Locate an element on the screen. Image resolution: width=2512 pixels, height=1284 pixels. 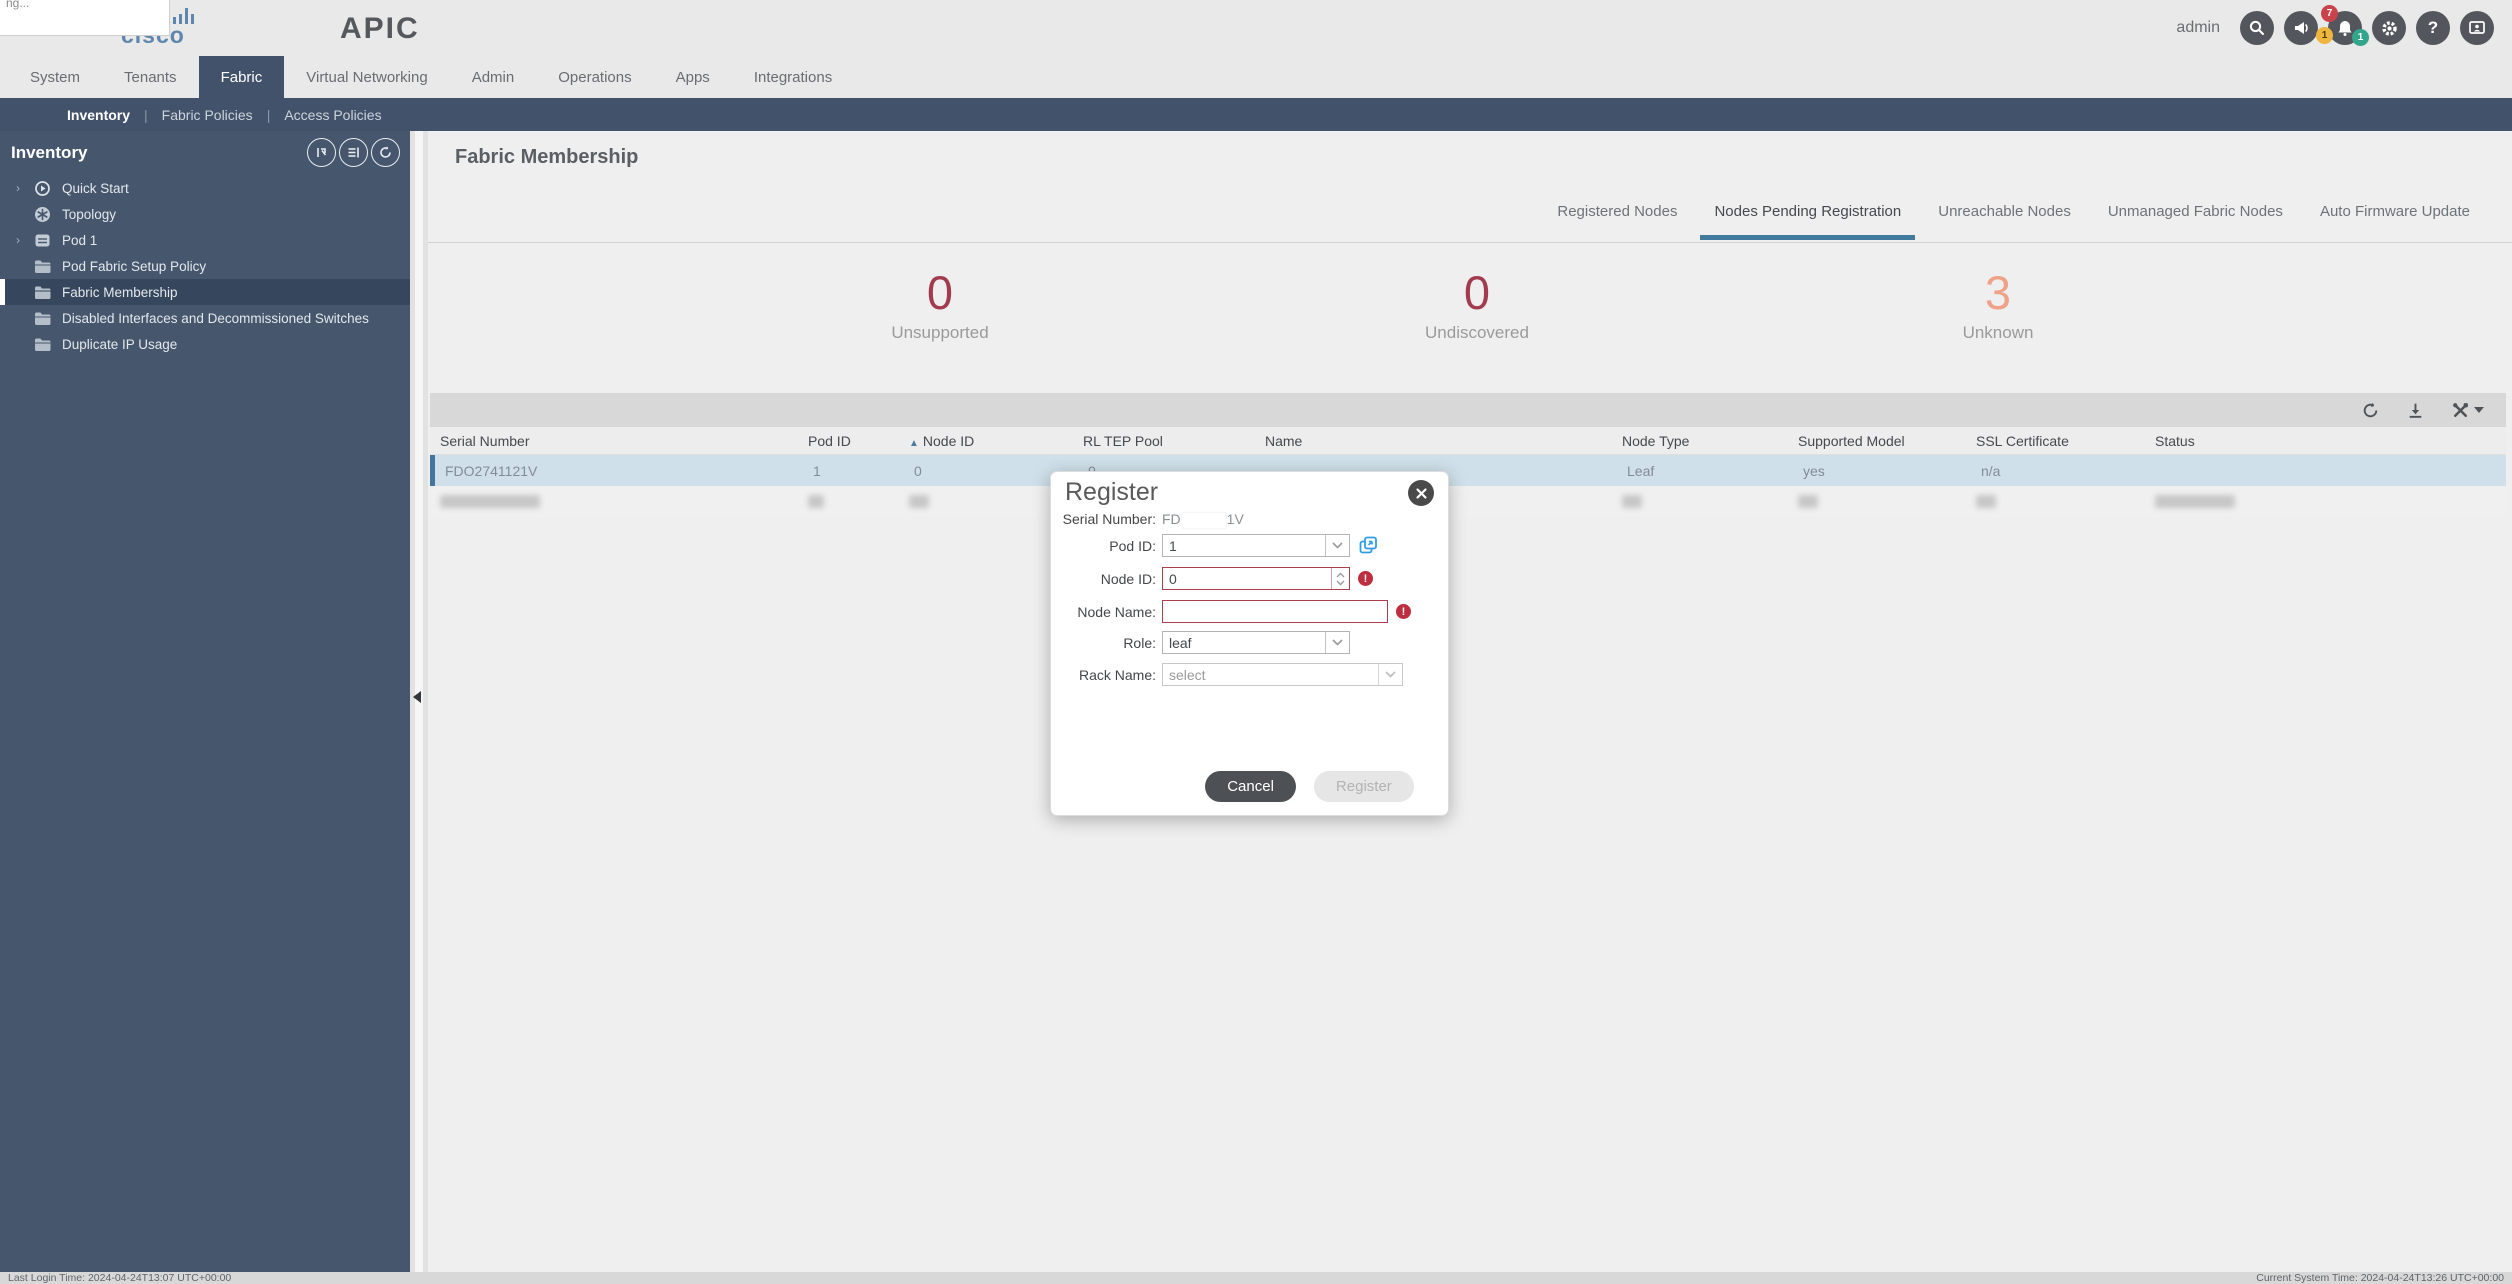
node-name-error-icon: ! is located at coordinates (1403, 611).